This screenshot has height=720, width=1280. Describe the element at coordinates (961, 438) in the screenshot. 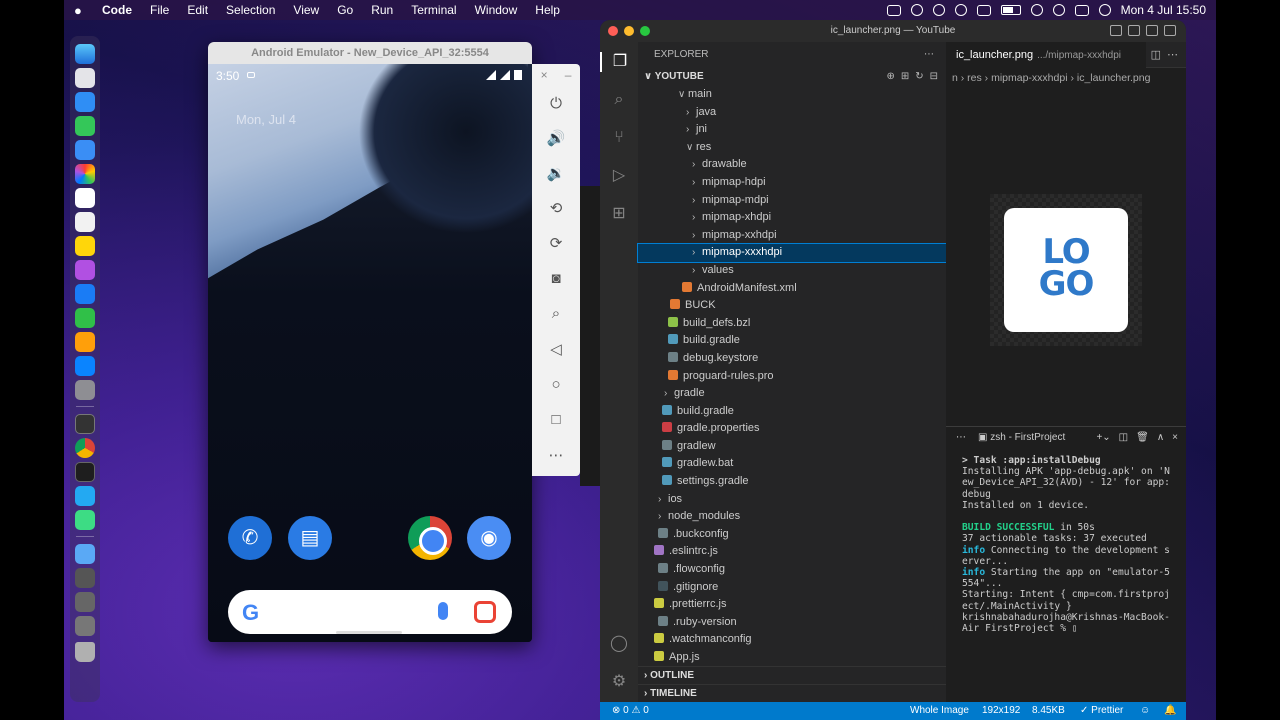

I see `panel-more-icon: ⋯` at that location.